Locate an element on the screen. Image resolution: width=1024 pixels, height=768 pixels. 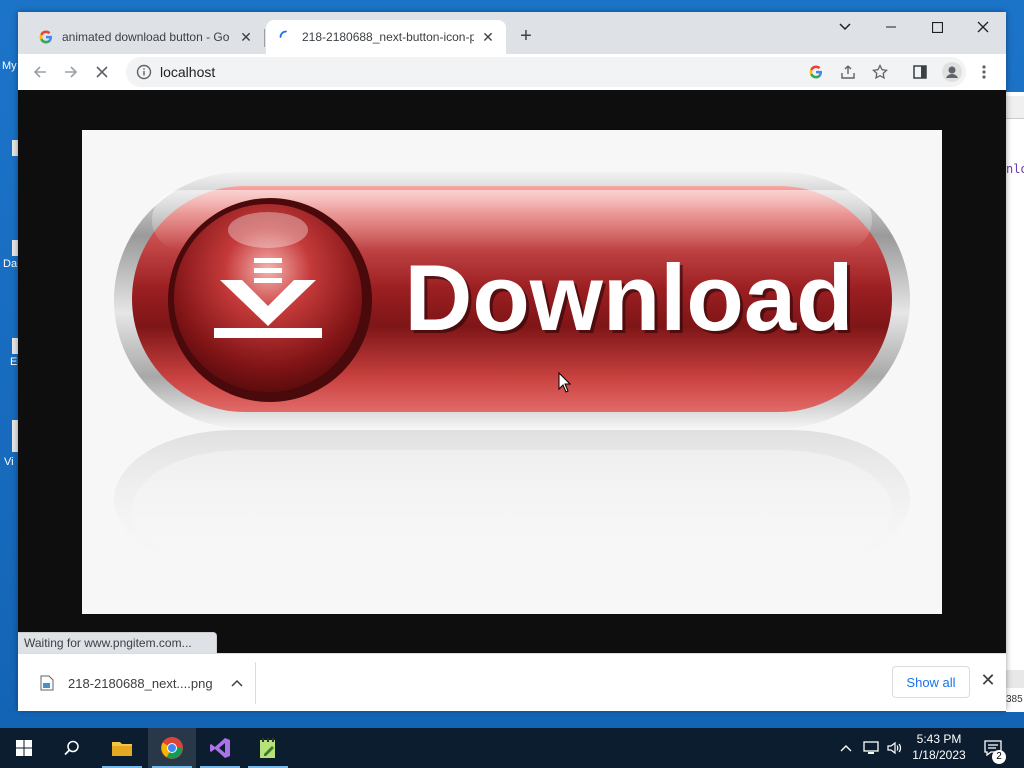
url-text: localhost is located at coordinates (188, 72).